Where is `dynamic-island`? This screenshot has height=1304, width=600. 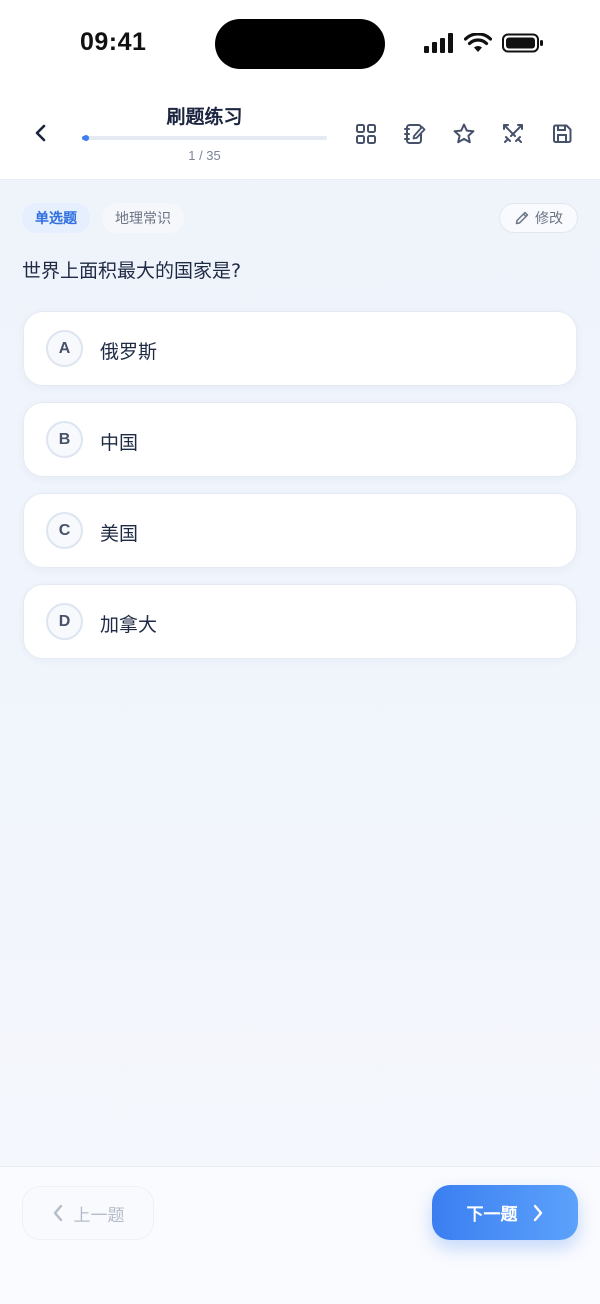
dynamic-island is located at coordinates (300, 44).